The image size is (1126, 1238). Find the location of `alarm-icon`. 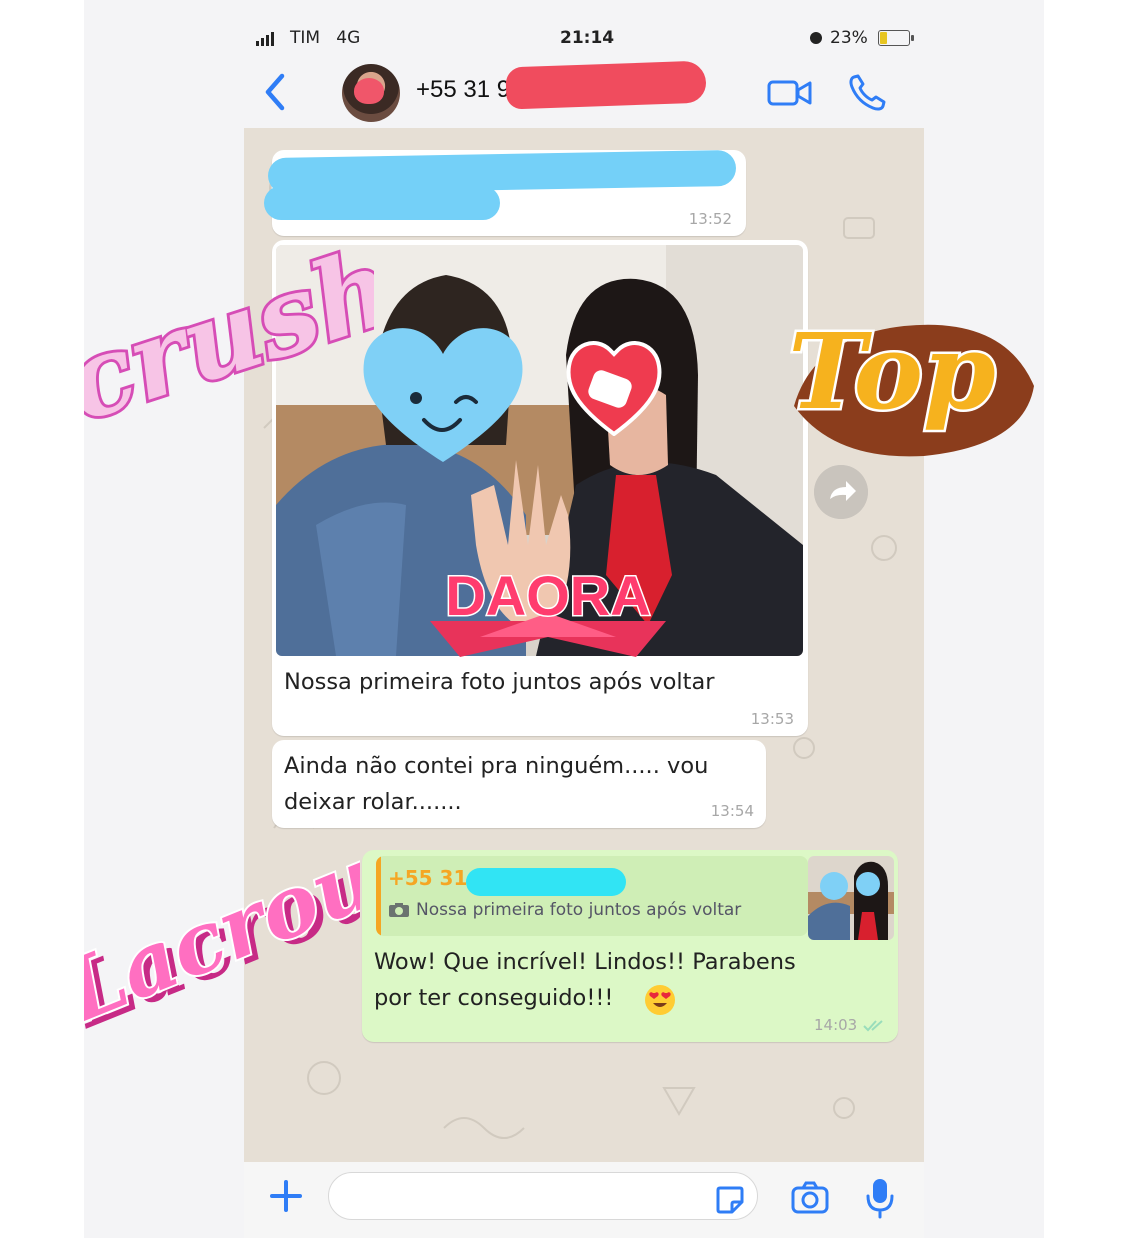

alarm-icon is located at coordinates (816, 38).